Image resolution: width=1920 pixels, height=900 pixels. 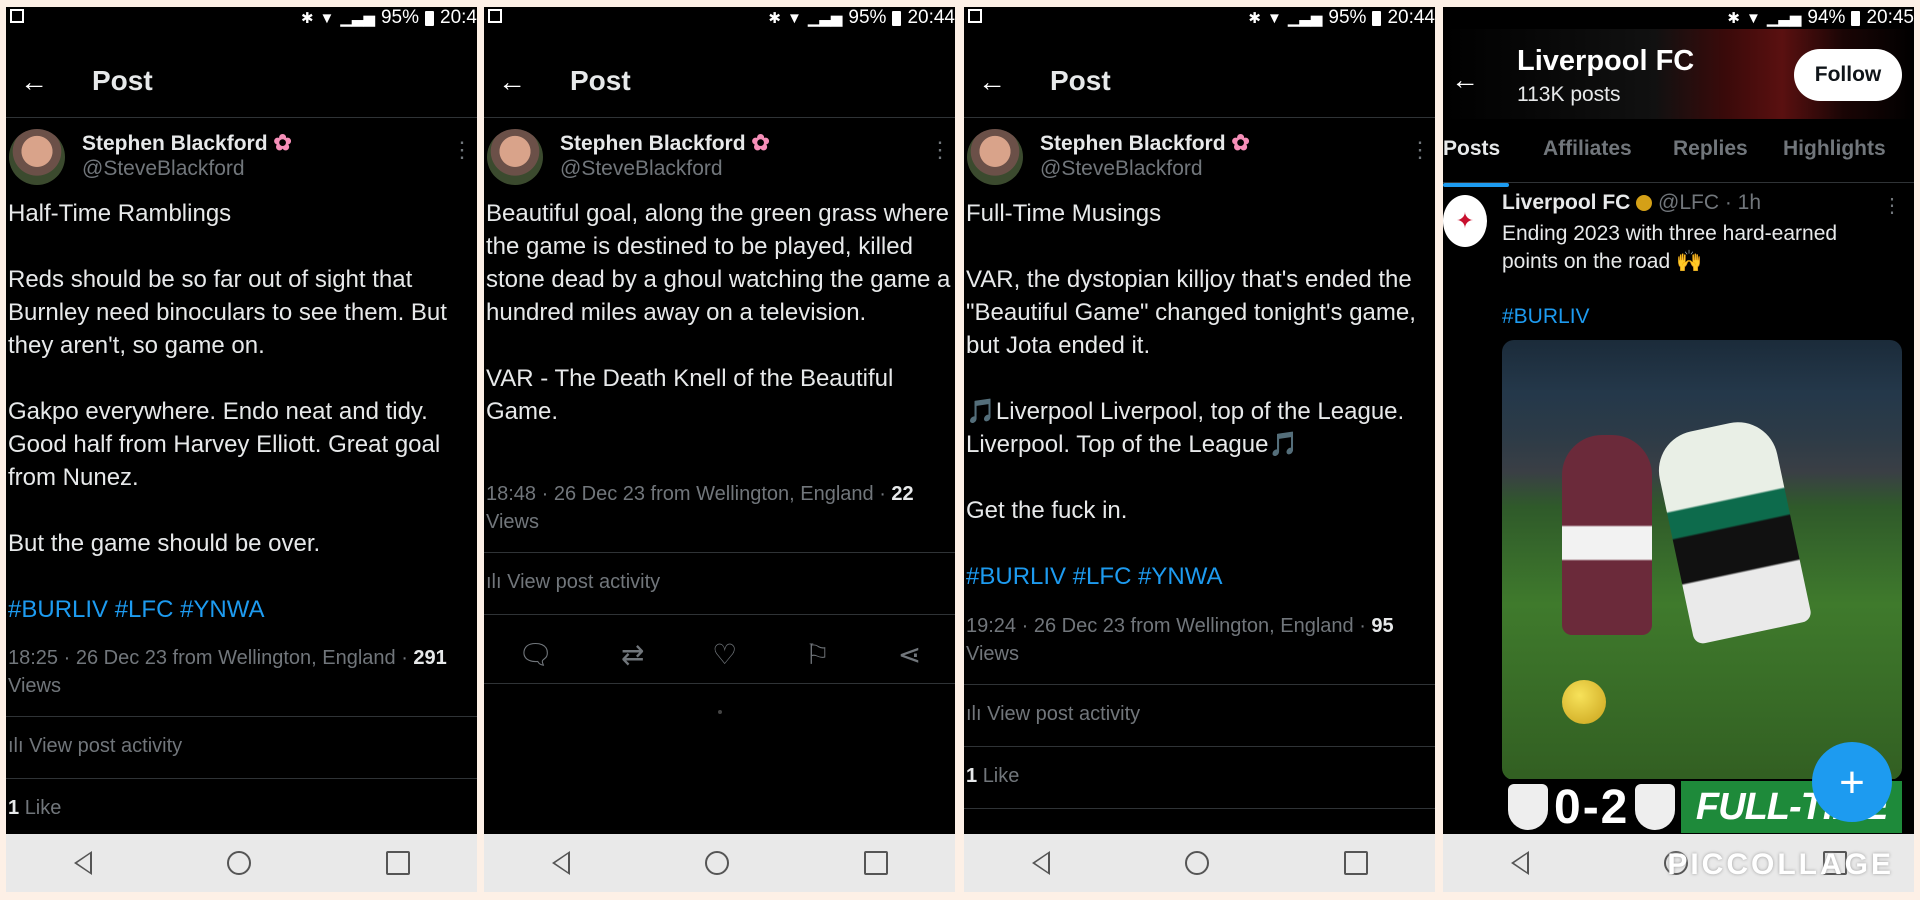 What do you see at coordinates (817, 654) in the screenshot?
I see `bookmark-icon: ⚐` at bounding box center [817, 654].